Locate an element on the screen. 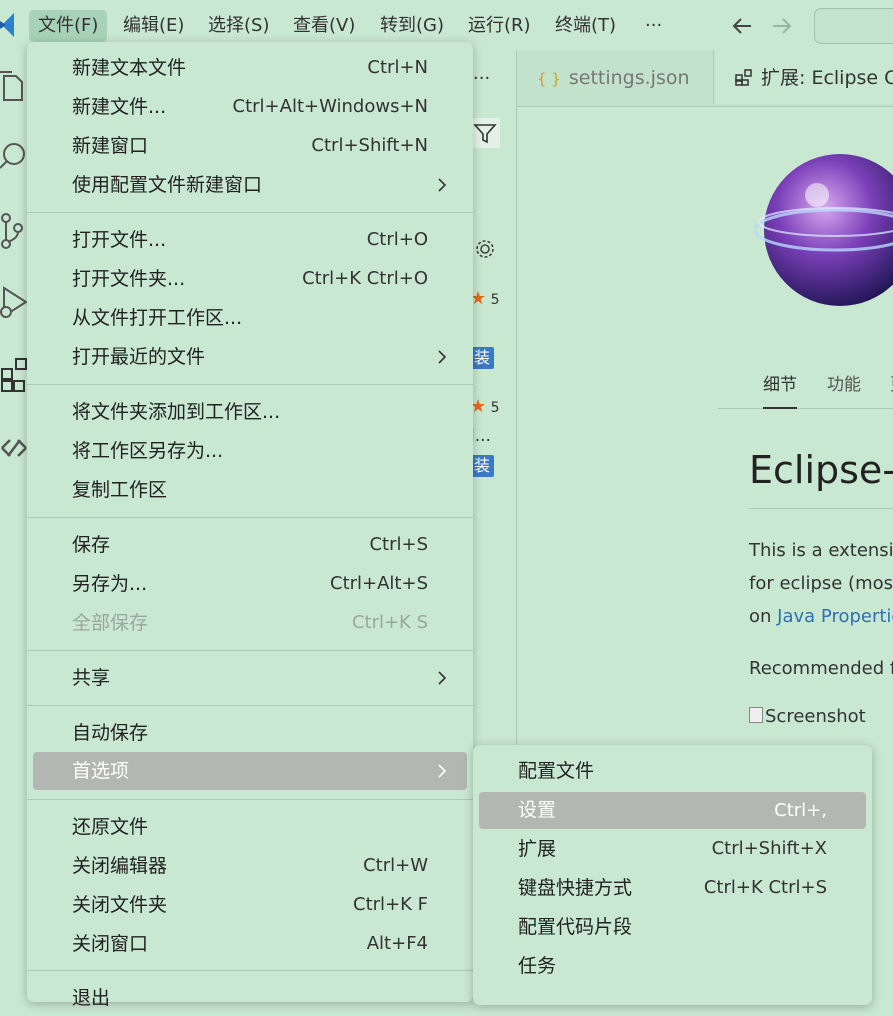  description-line-3: on Java Propertie is located at coordinates (821, 616).